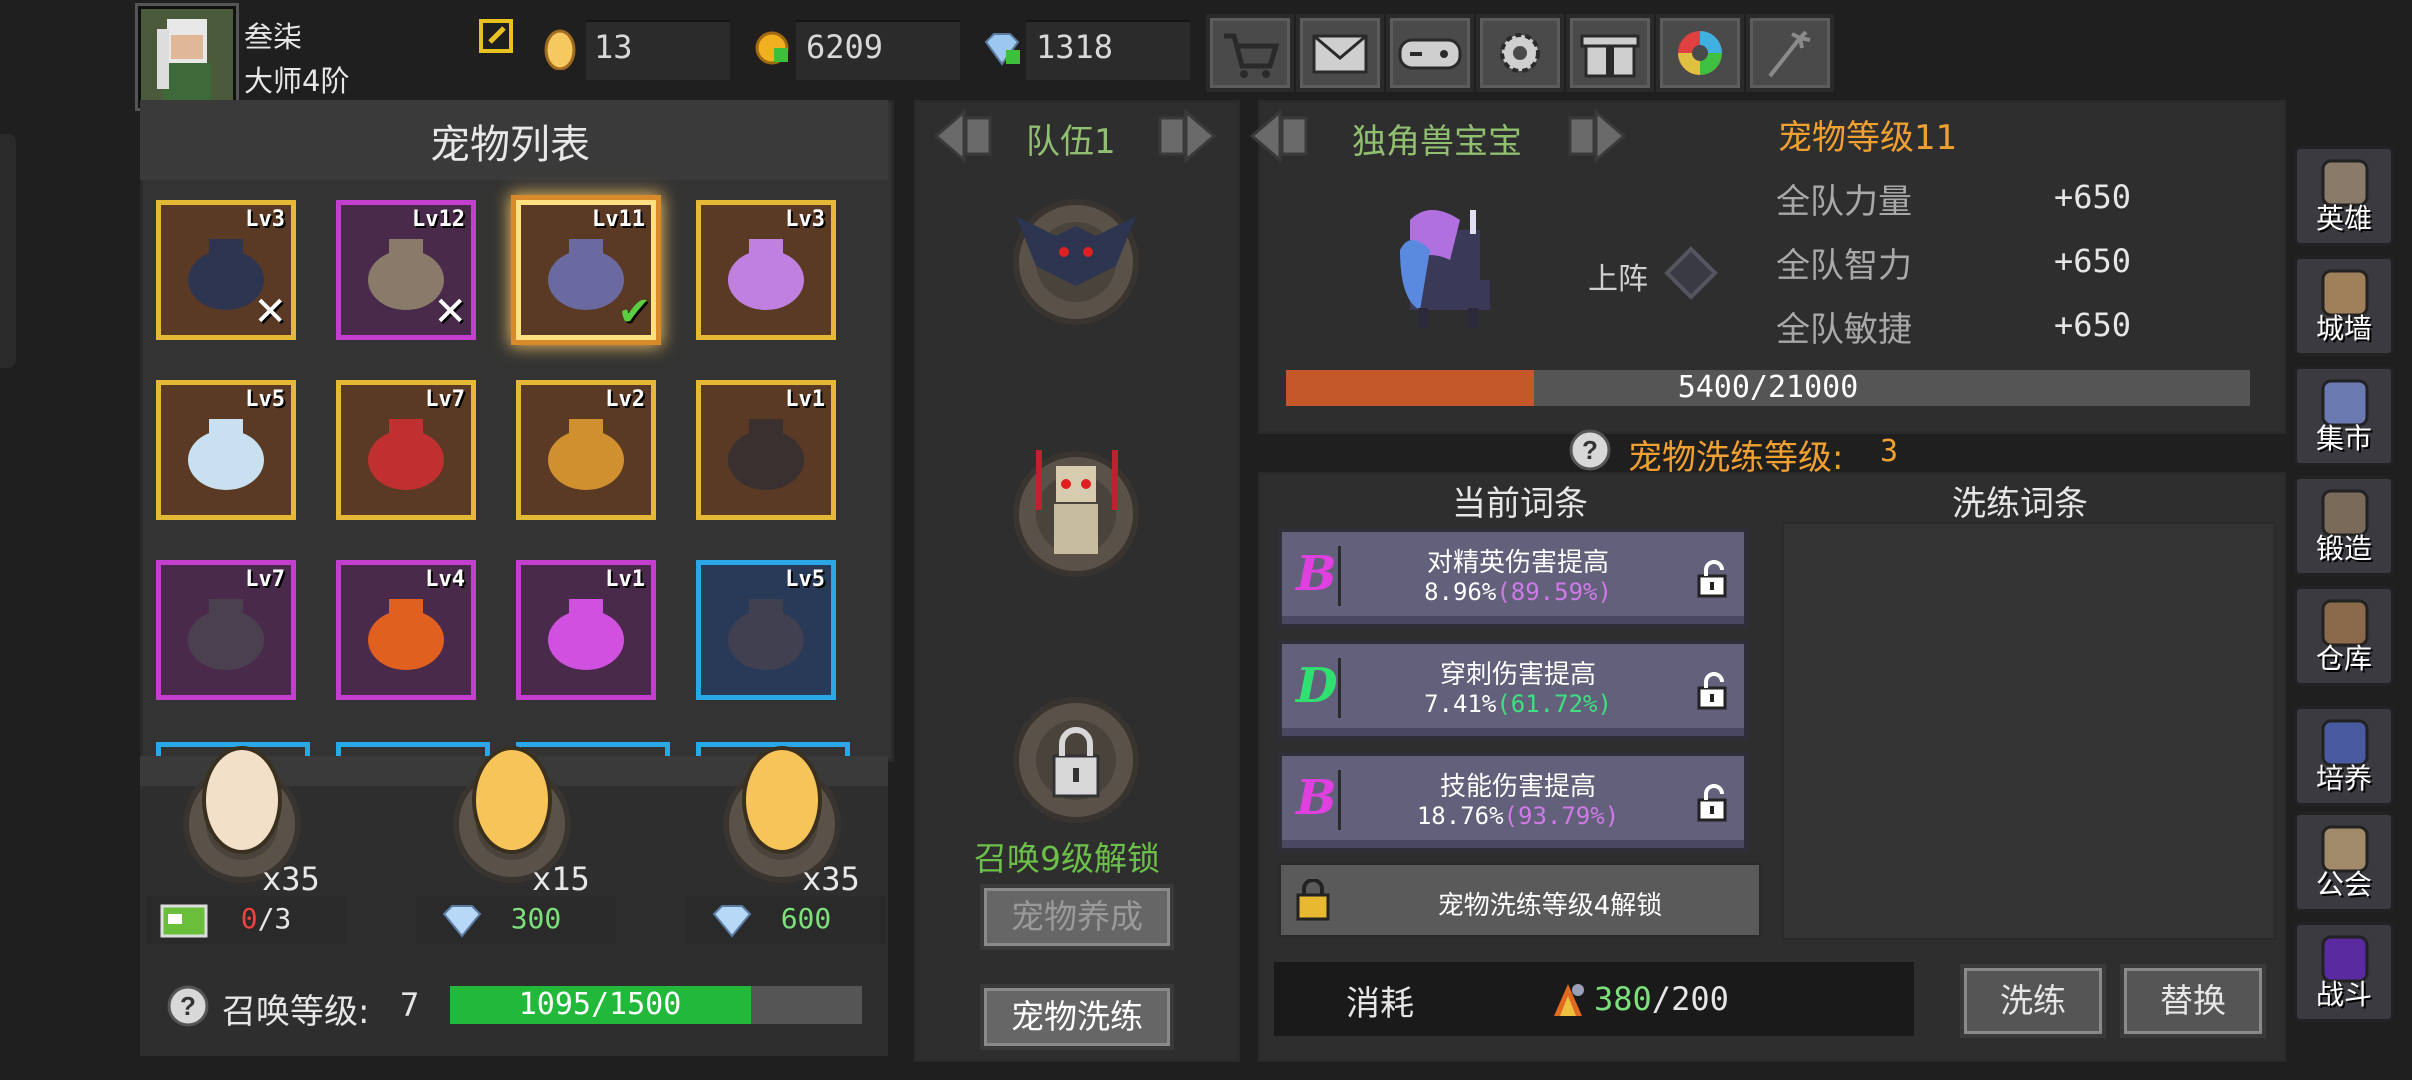  What do you see at coordinates (496, 36) in the screenshot?
I see `edit-icon` at bounding box center [496, 36].